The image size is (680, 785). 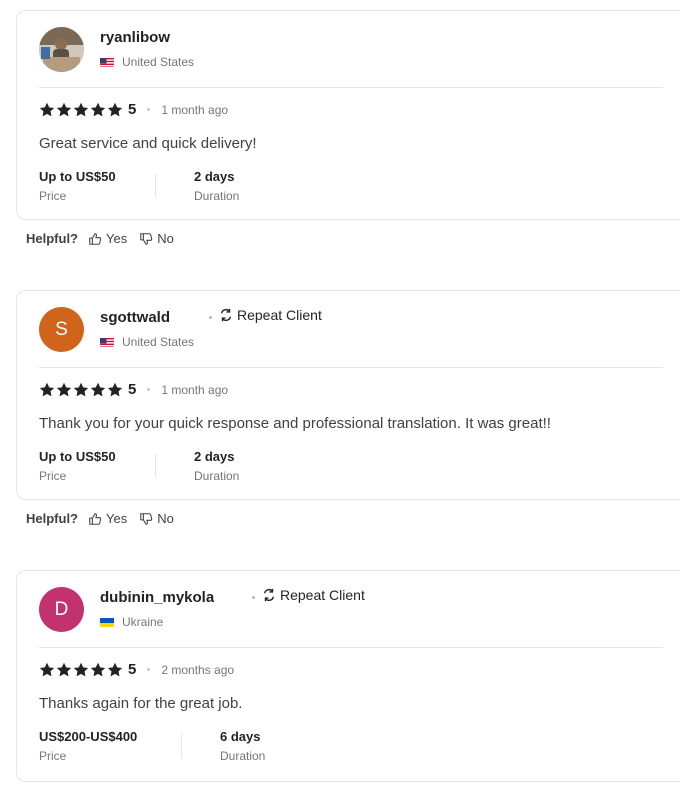 I want to click on avatar: D, so click(x=61, y=609).